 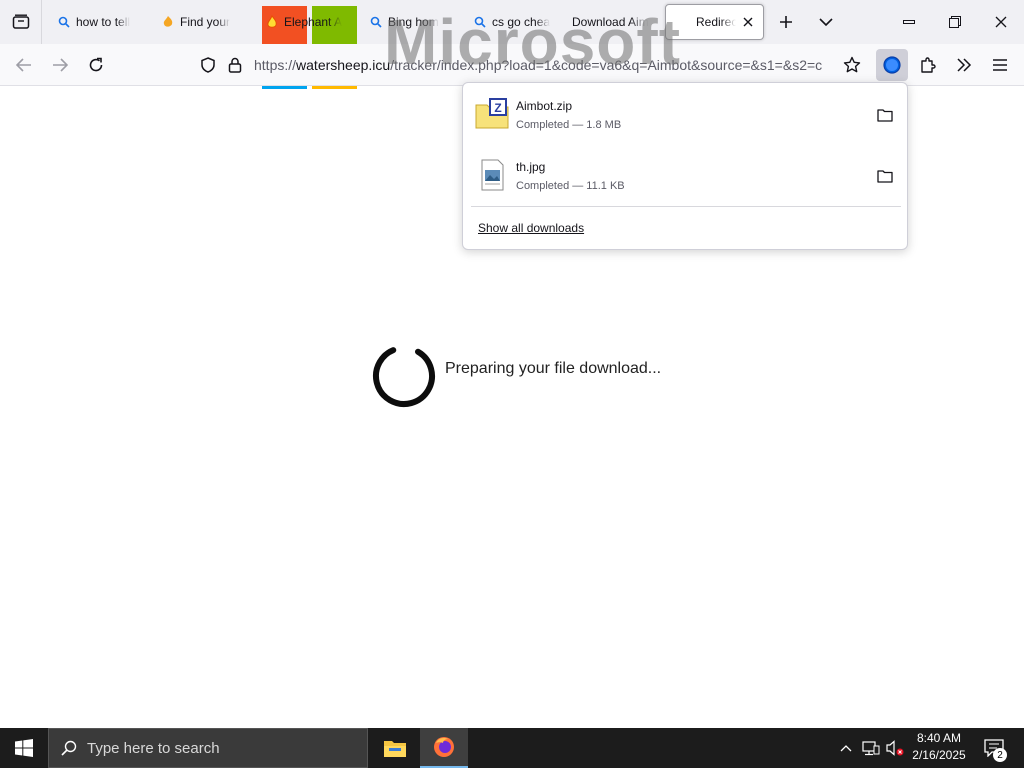 I want to click on tab-label: cs go chea, so click(x=521, y=22).